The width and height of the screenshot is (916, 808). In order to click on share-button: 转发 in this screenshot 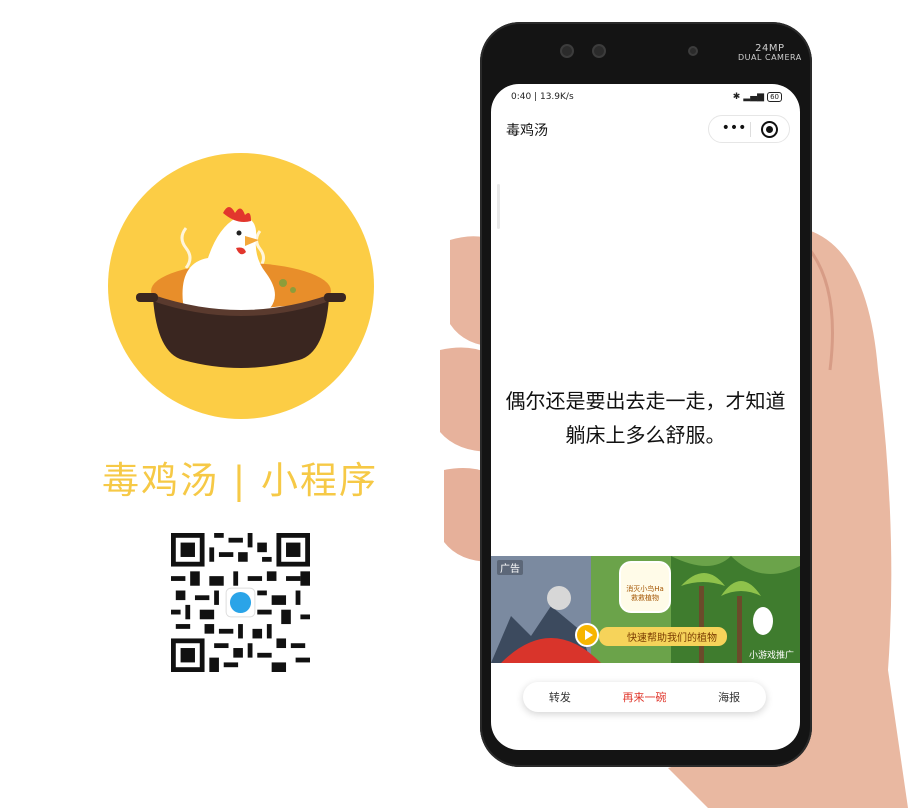, I will do `click(560, 697)`.